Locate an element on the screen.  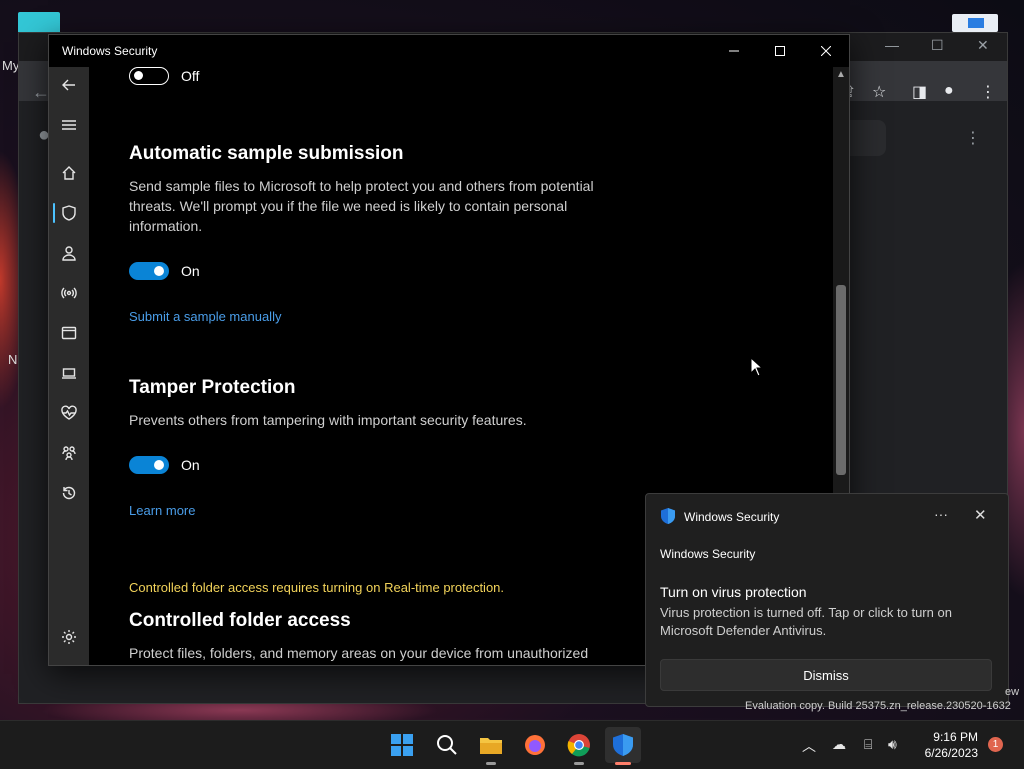
nav-app-browser-control is located at coordinates (69, 333).